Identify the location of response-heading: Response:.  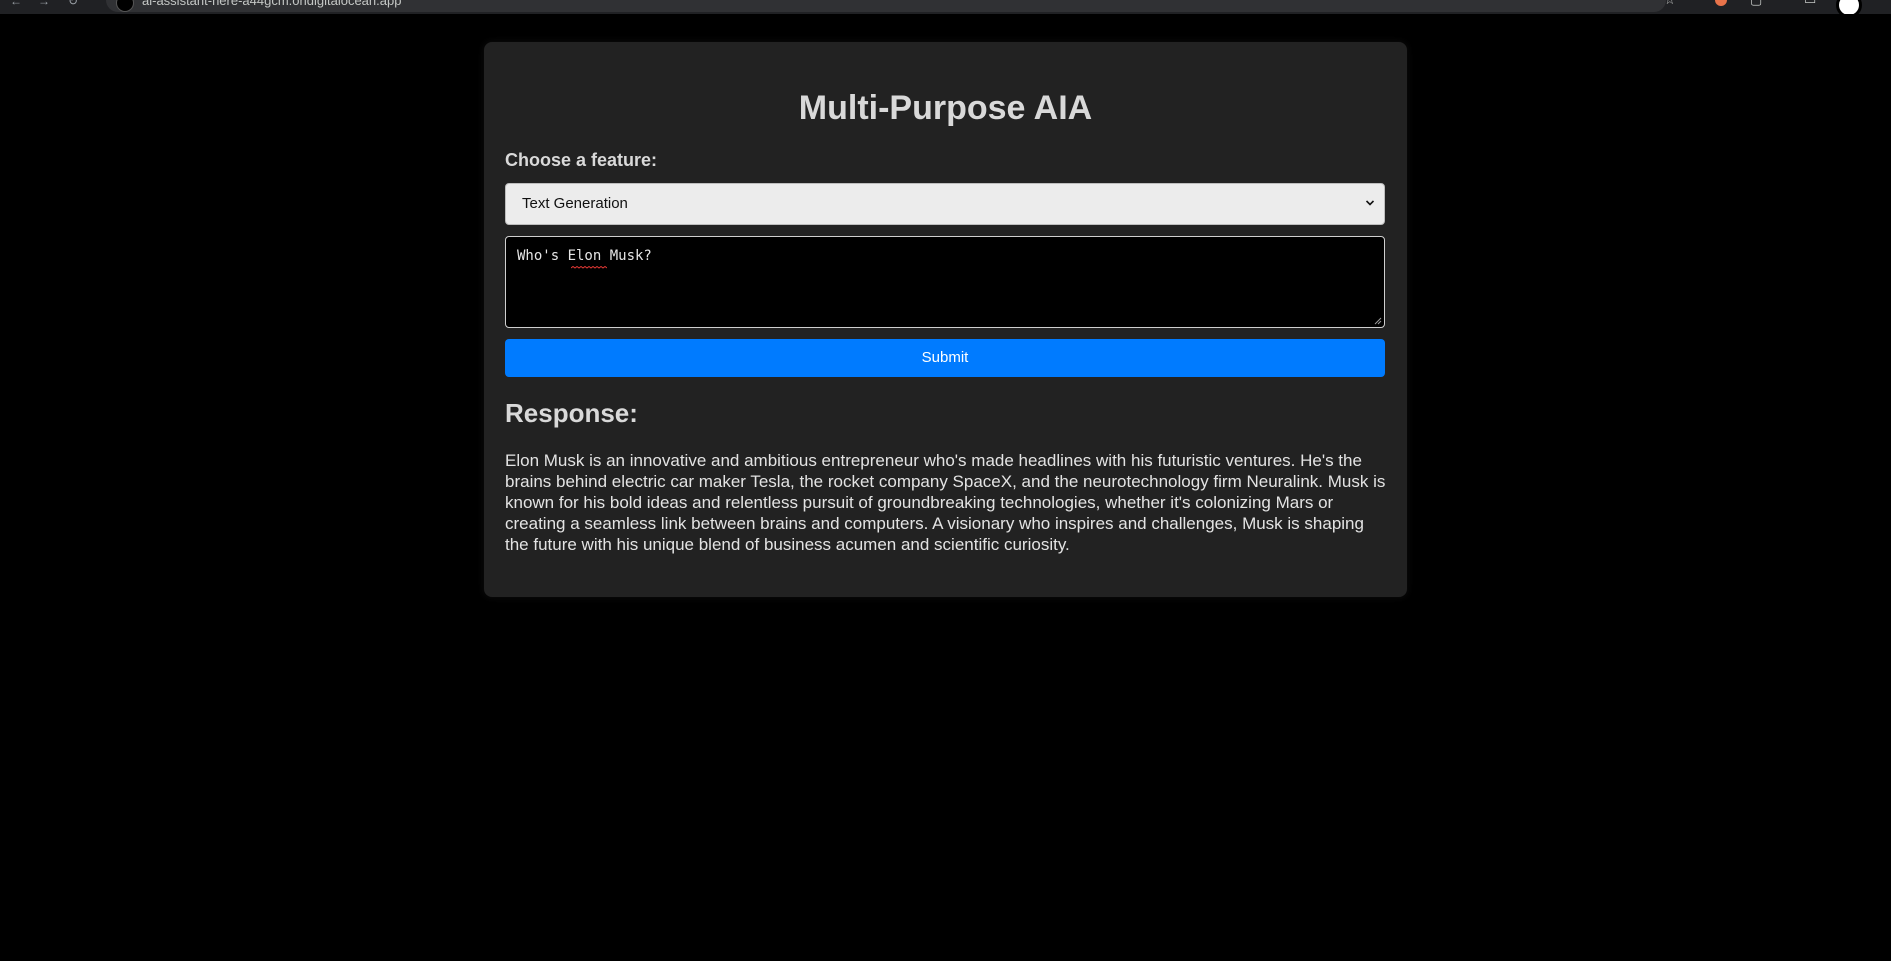
(571, 413).